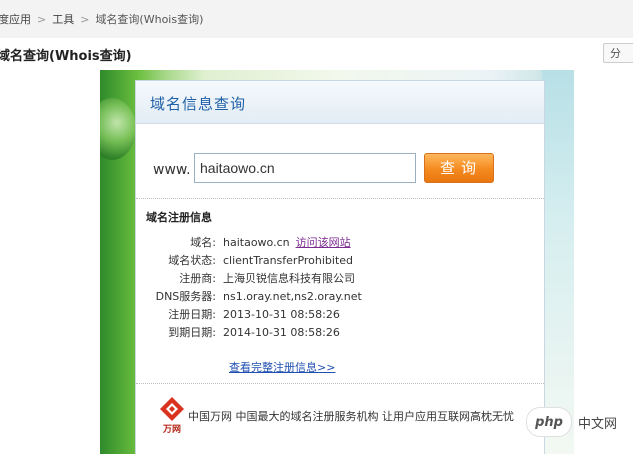  I want to click on share-button: 分, so click(618, 53).